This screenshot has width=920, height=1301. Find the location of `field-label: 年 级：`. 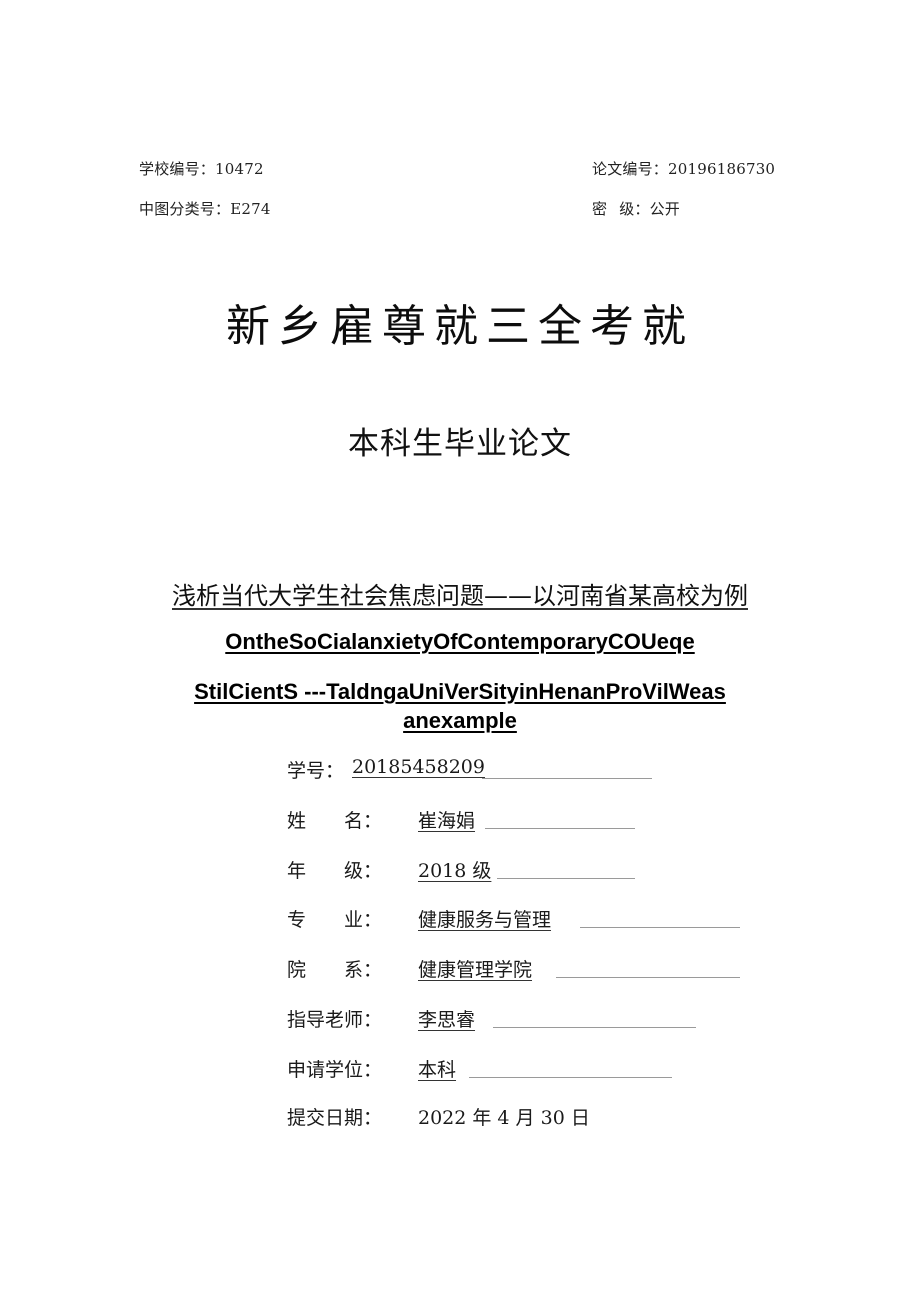

field-label: 年 级： is located at coordinates (334, 869).